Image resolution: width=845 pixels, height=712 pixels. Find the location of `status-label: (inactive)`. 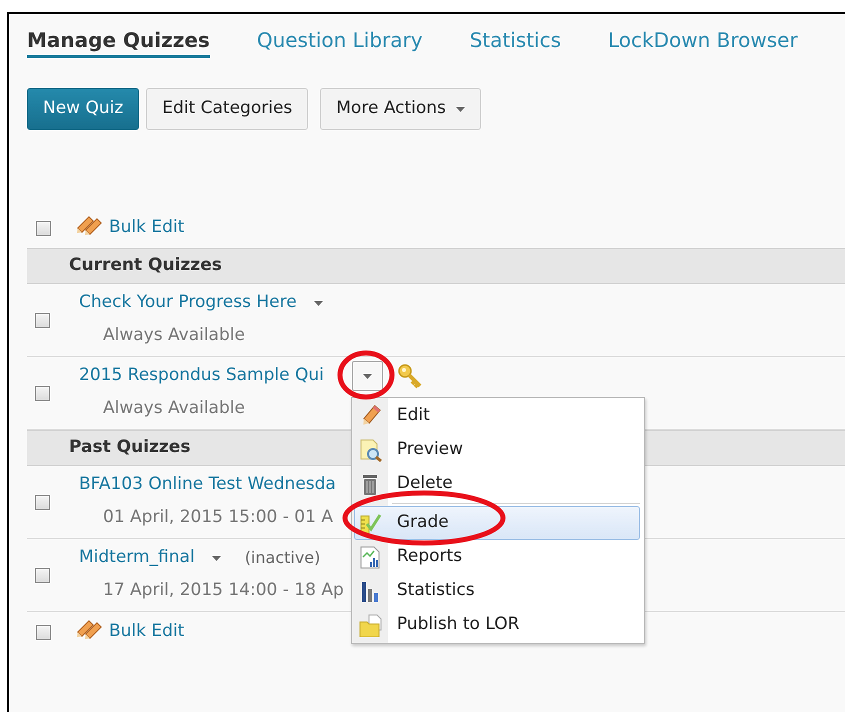

status-label: (inactive) is located at coordinates (282, 558).